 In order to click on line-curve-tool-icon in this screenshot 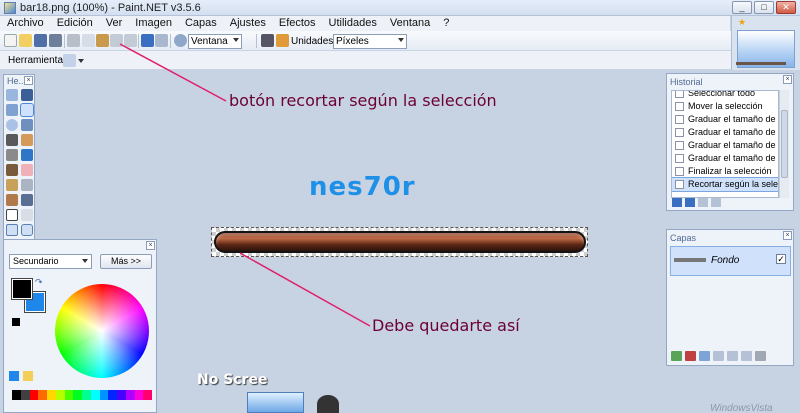, I will do `click(27, 215)`.